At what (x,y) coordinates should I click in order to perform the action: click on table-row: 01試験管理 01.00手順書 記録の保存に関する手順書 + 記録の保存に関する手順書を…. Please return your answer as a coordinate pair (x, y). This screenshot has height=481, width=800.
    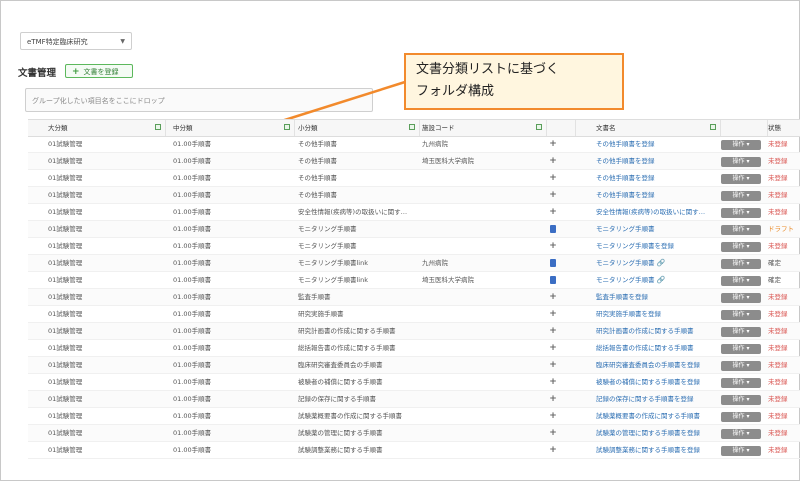
    Looking at the image, I should click on (414, 399).